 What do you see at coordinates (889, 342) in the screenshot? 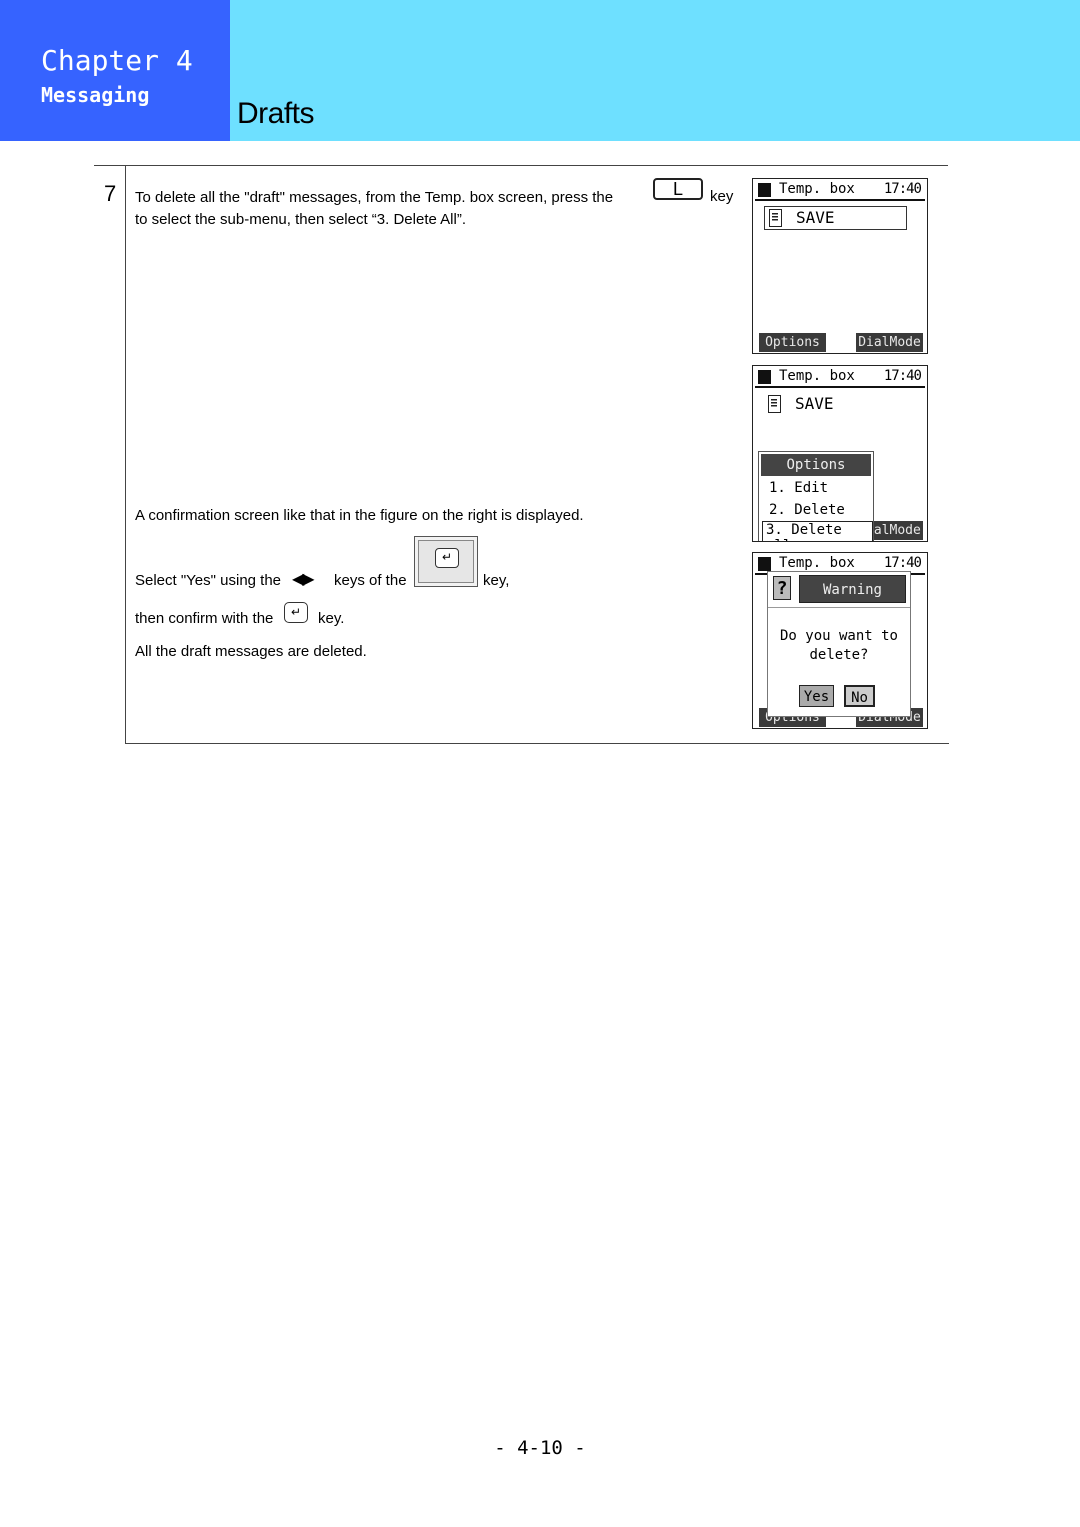
I see `softkey-dialmode: DialMode` at bounding box center [889, 342].